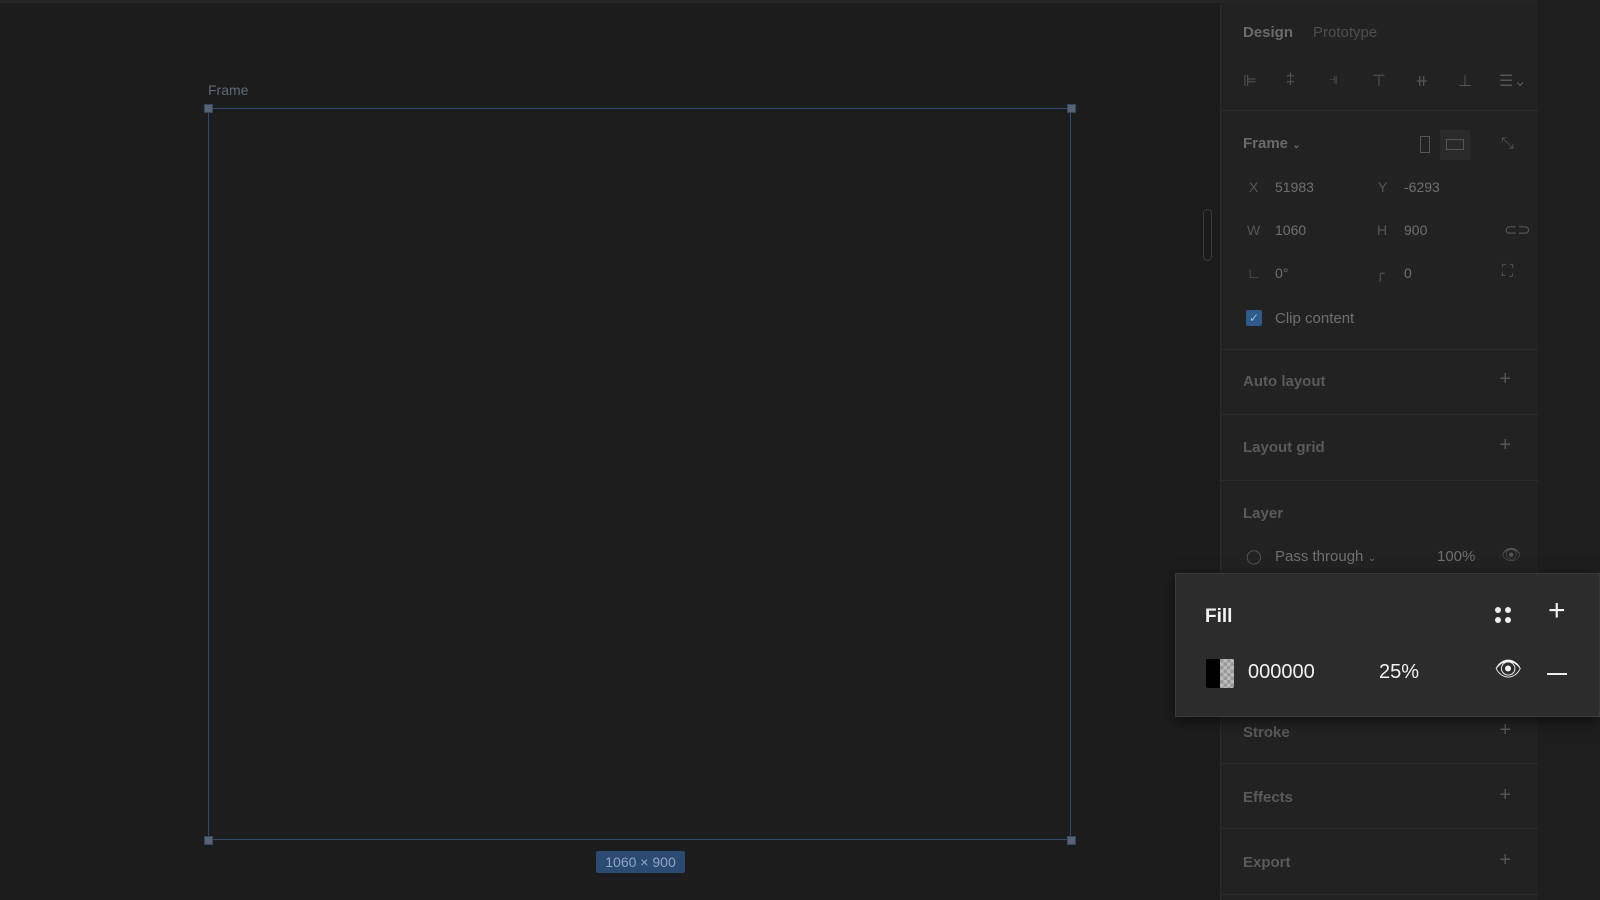  Describe the element at coordinates (208, 840) in the screenshot. I see `resize-handle-bl` at that location.